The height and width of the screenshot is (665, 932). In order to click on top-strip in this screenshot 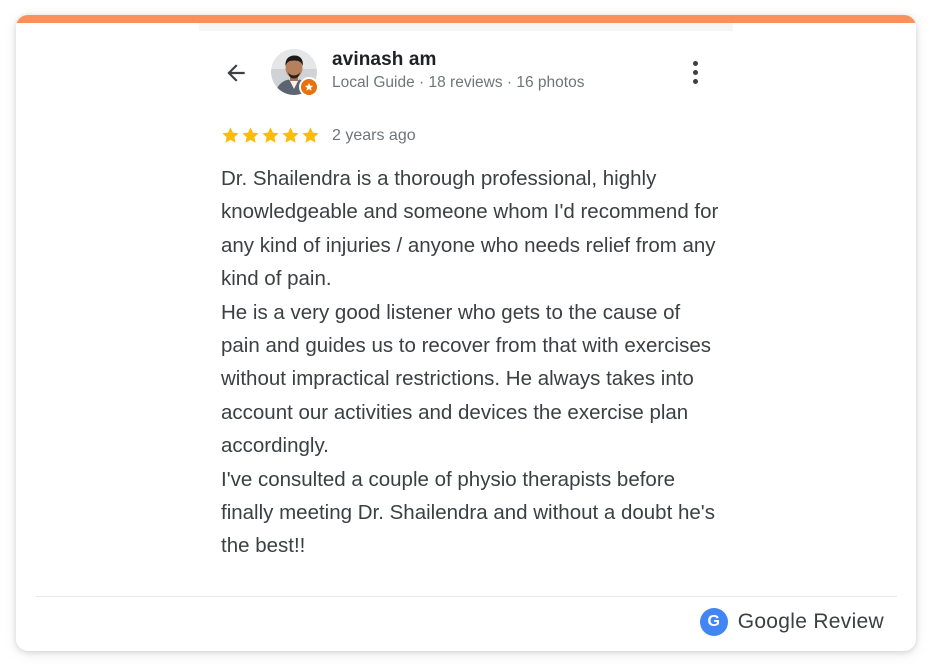, I will do `click(466, 27)`.